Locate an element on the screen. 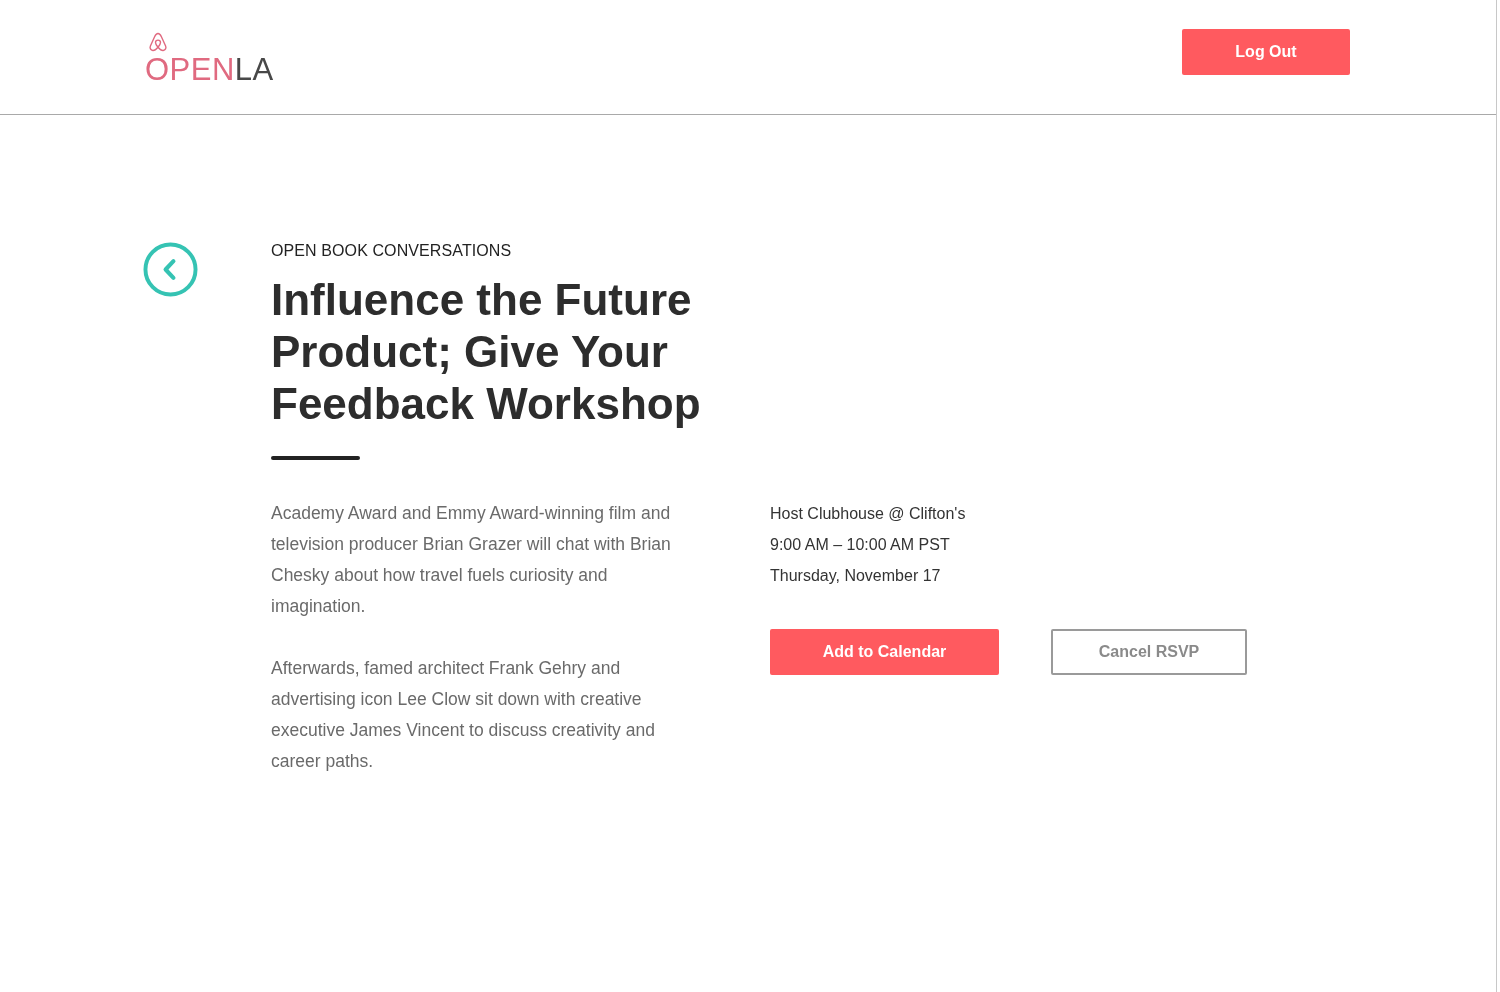 The height and width of the screenshot is (992, 1500). add-to-calendar-button: Add to Calendar is located at coordinates (884, 652).